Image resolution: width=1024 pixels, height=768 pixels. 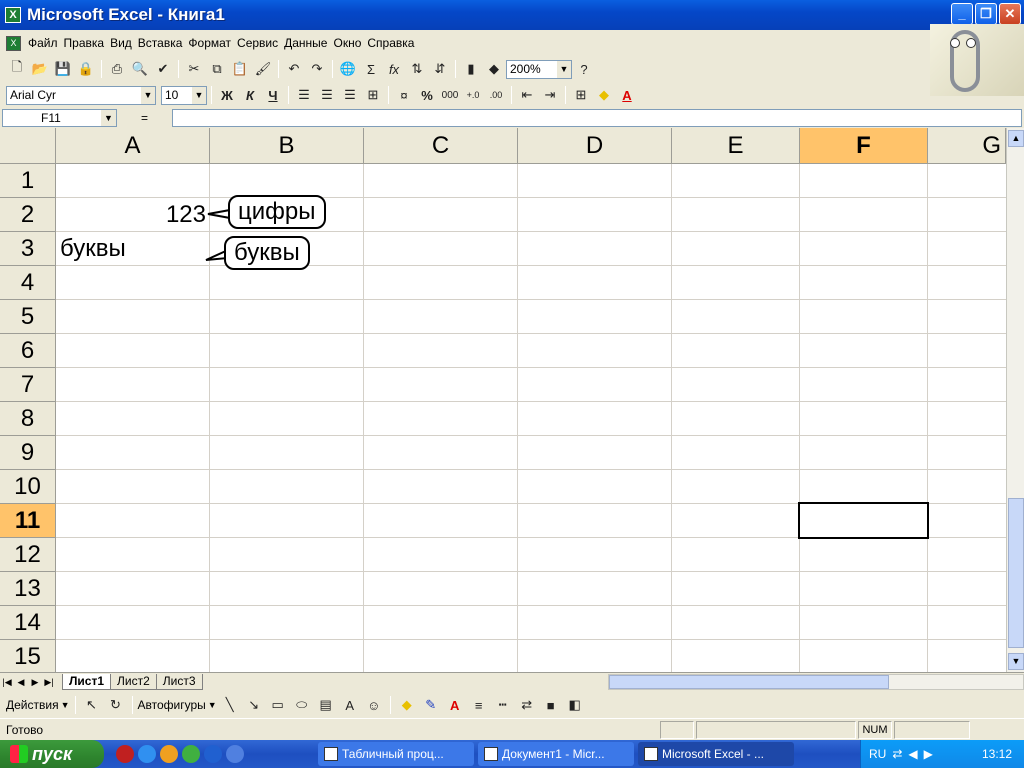 I want to click on copy-icon: ⧉, so click(x=217, y=69).